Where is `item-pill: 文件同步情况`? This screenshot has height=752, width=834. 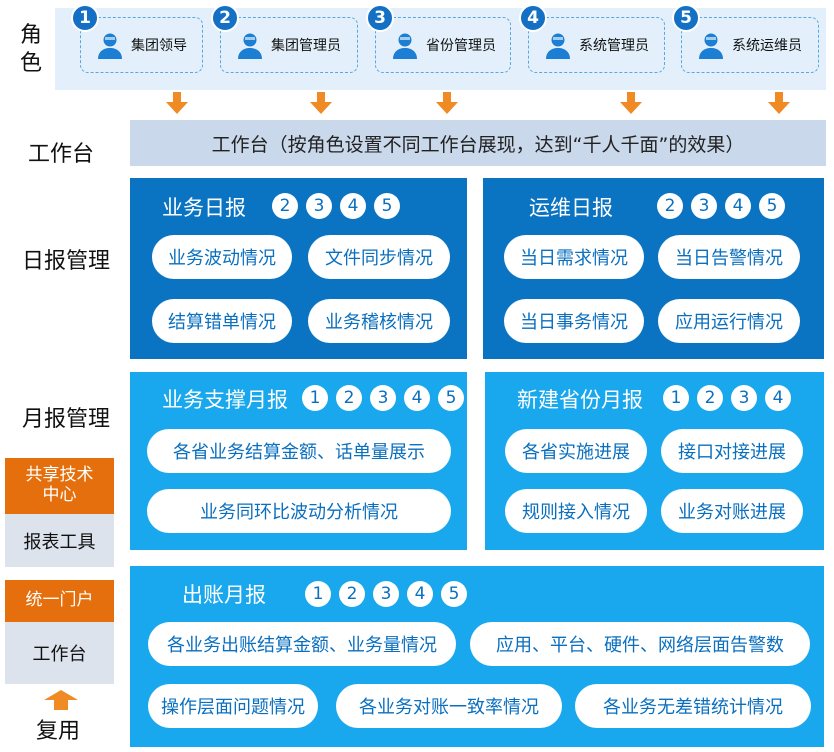 item-pill: 文件同步情况 is located at coordinates (379, 257).